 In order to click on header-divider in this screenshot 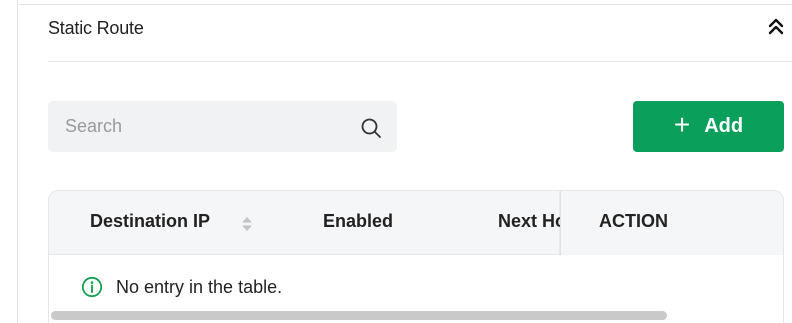, I will do `click(420, 61)`.